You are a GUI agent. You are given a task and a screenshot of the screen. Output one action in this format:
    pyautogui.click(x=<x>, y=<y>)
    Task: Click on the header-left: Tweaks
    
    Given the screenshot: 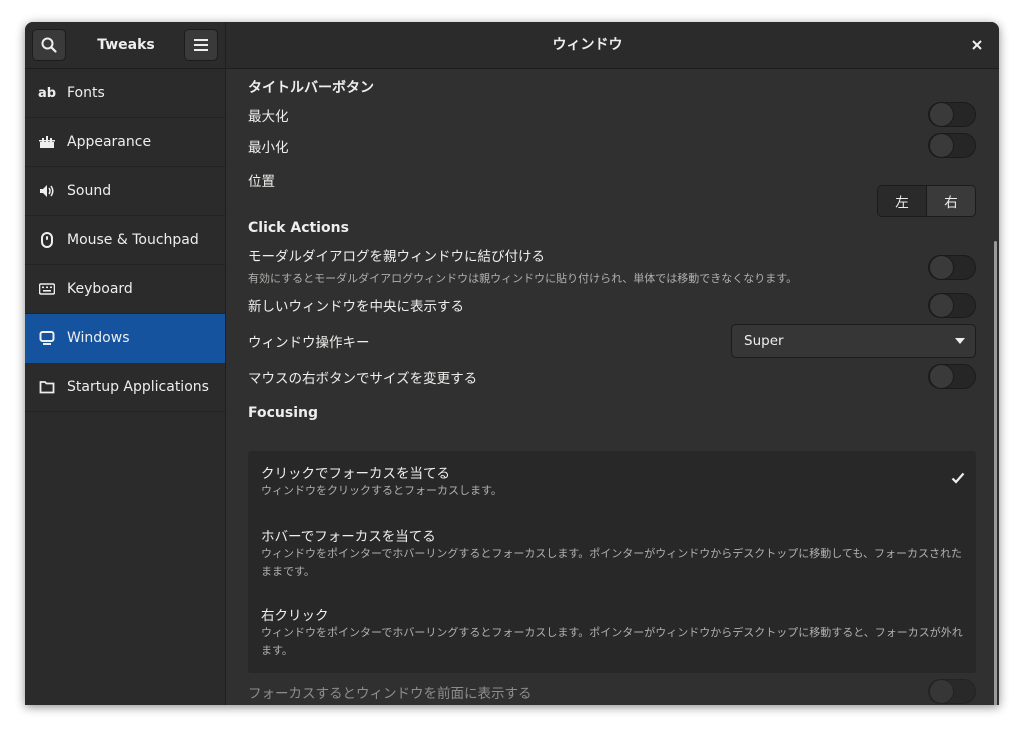 What is the action you would take?
    pyautogui.click(x=125, y=45)
    